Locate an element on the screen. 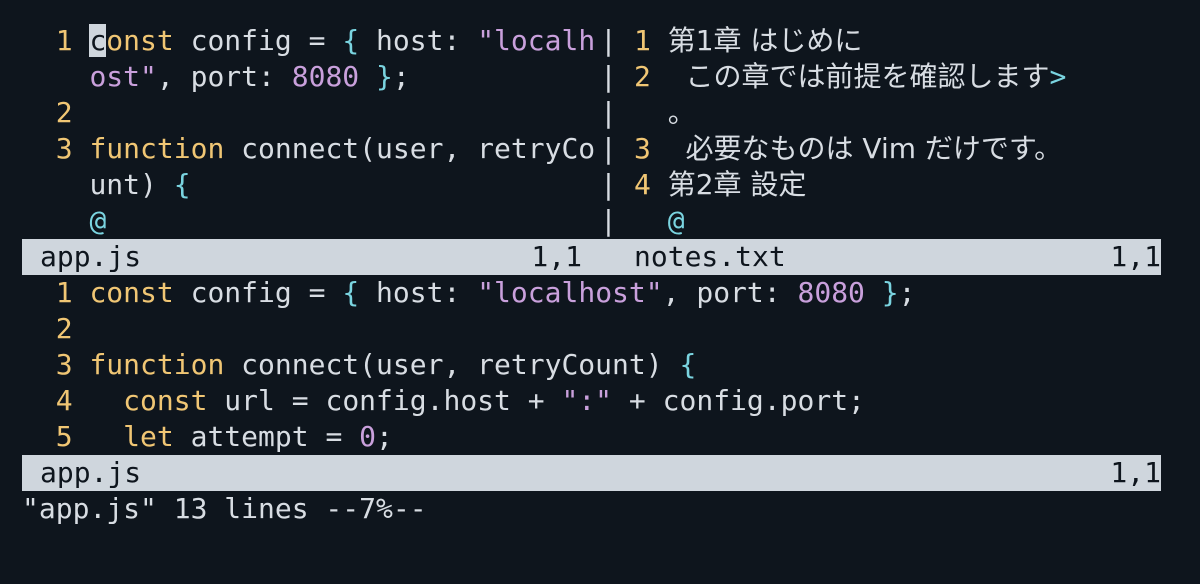  text-line: 4 第2章 設定 is located at coordinates (720, 184).